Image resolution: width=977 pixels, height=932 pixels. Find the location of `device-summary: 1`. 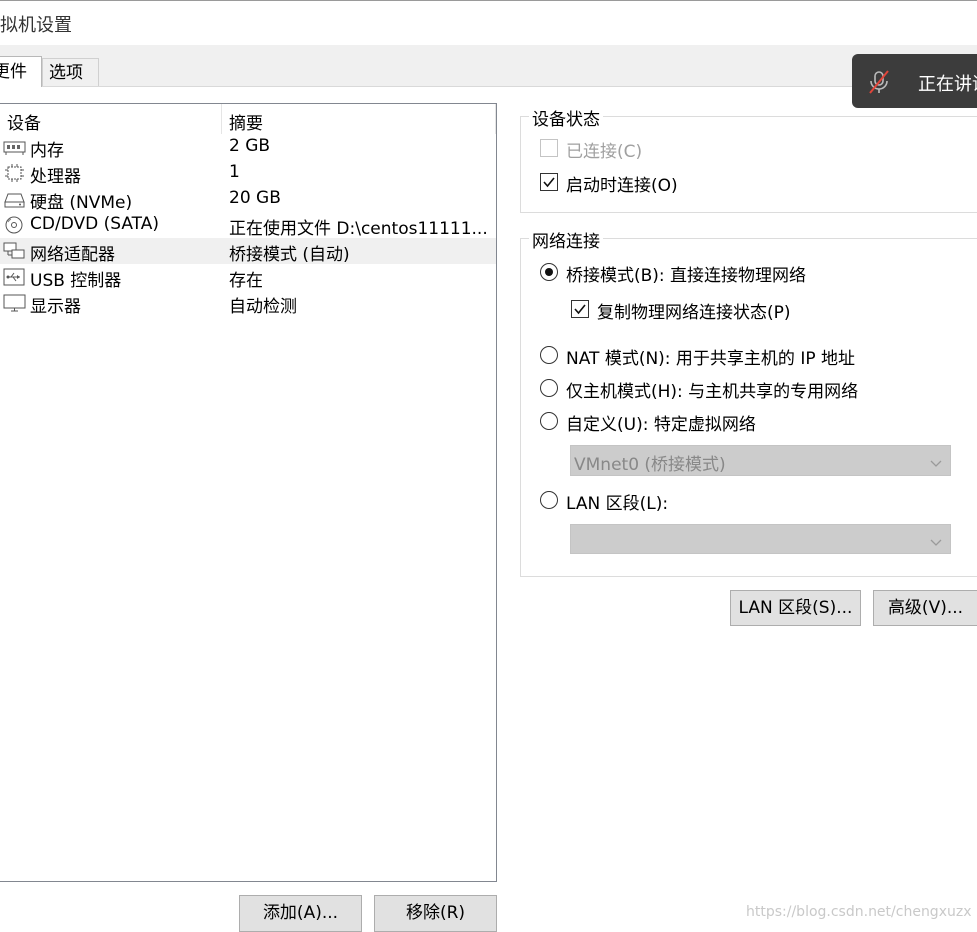

device-summary: 1 is located at coordinates (234, 172).